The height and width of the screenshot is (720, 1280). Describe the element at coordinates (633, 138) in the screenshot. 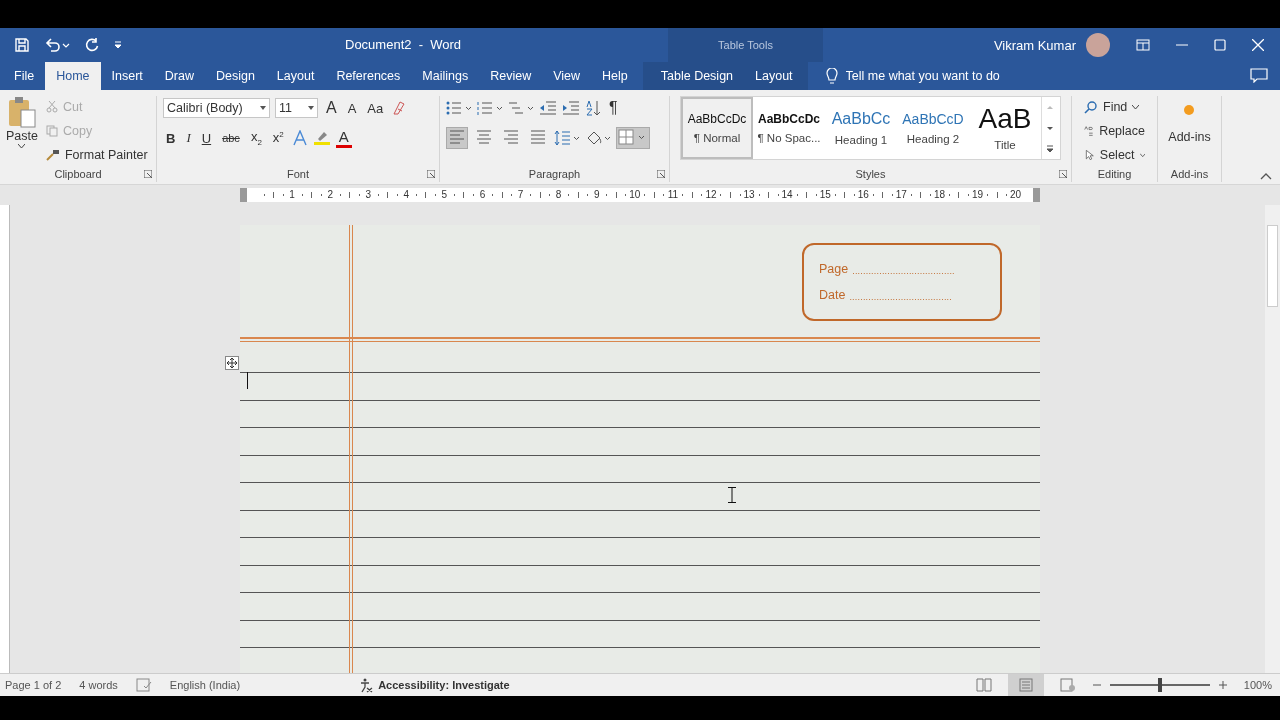

I see `borders-button` at that location.